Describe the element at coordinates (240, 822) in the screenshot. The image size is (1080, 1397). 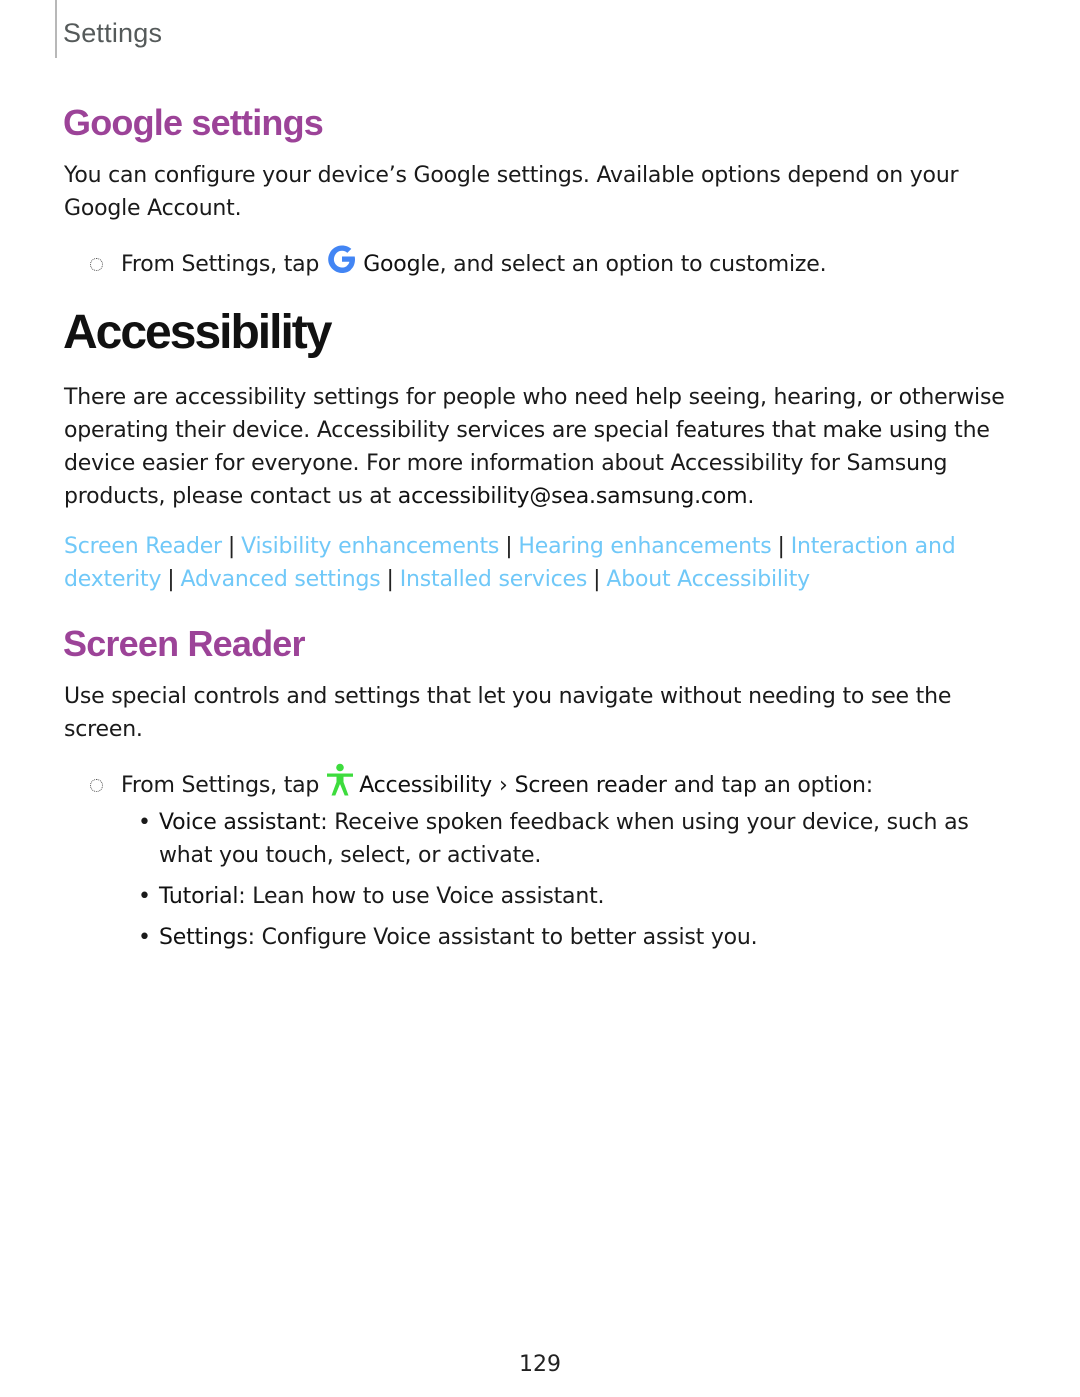
I see `option-term: Voice assistant` at that location.